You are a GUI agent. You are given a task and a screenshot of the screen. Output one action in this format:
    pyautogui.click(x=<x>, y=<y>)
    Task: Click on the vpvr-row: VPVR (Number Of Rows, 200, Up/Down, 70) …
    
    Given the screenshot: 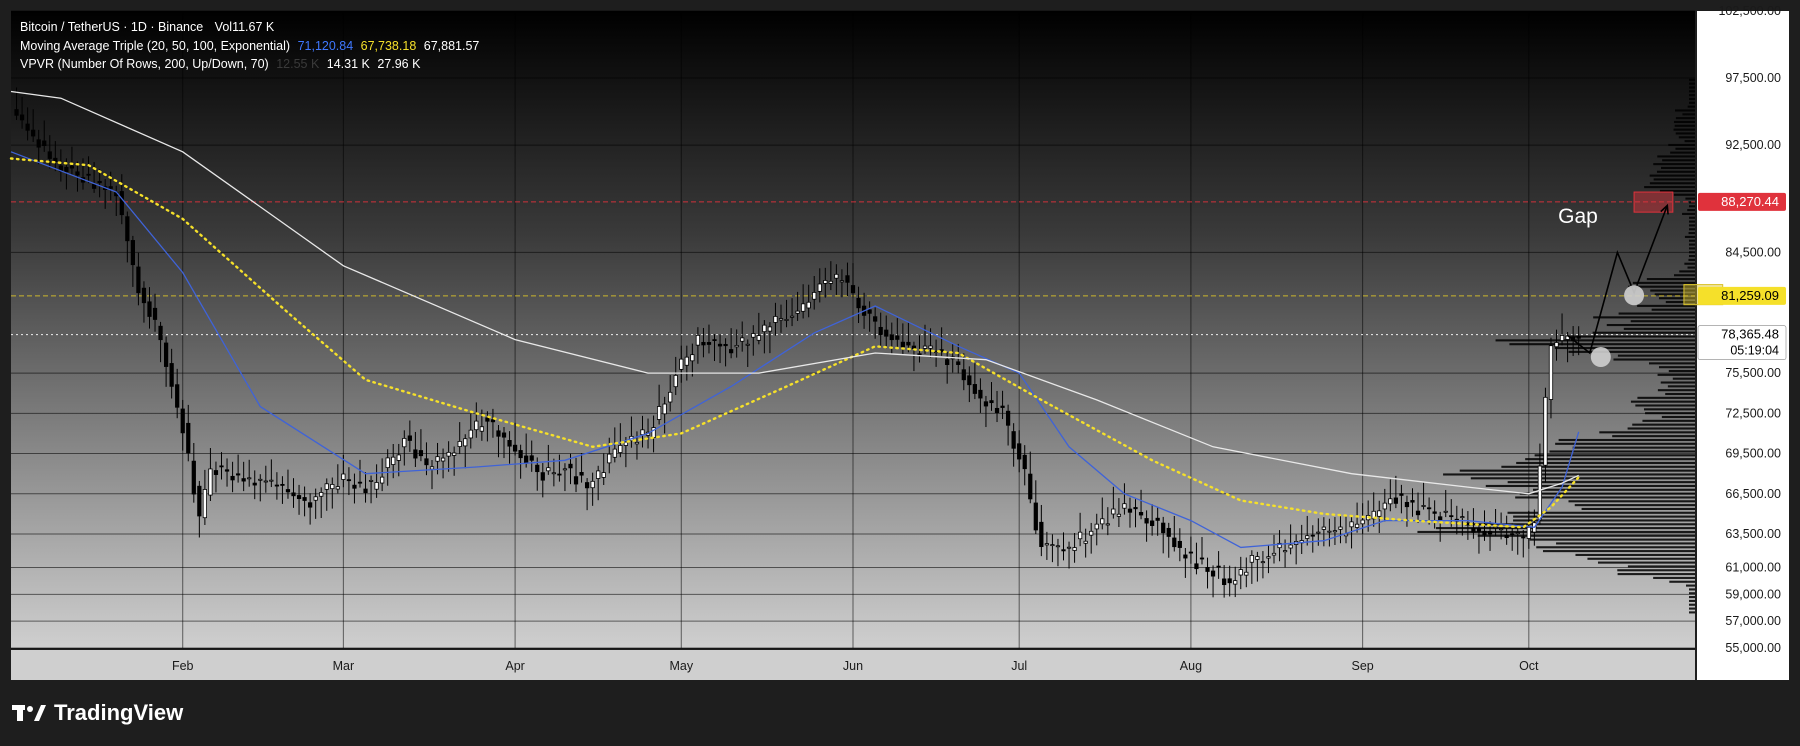 What is the action you would take?
    pyautogui.click(x=249, y=64)
    